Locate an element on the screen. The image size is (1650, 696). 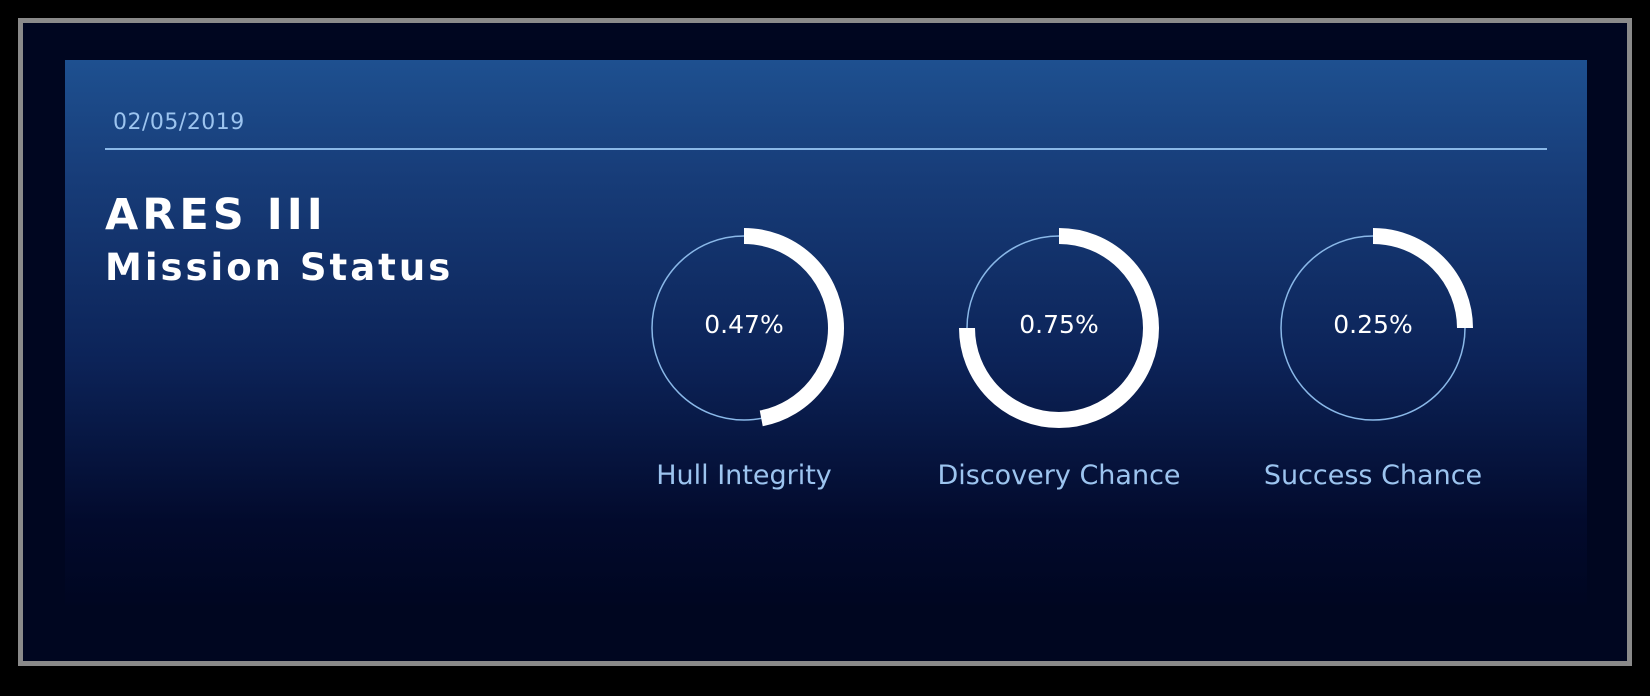
gauge-discovery-chance: 0.75% Discovery Chance is located at coordinates (1059, 368).